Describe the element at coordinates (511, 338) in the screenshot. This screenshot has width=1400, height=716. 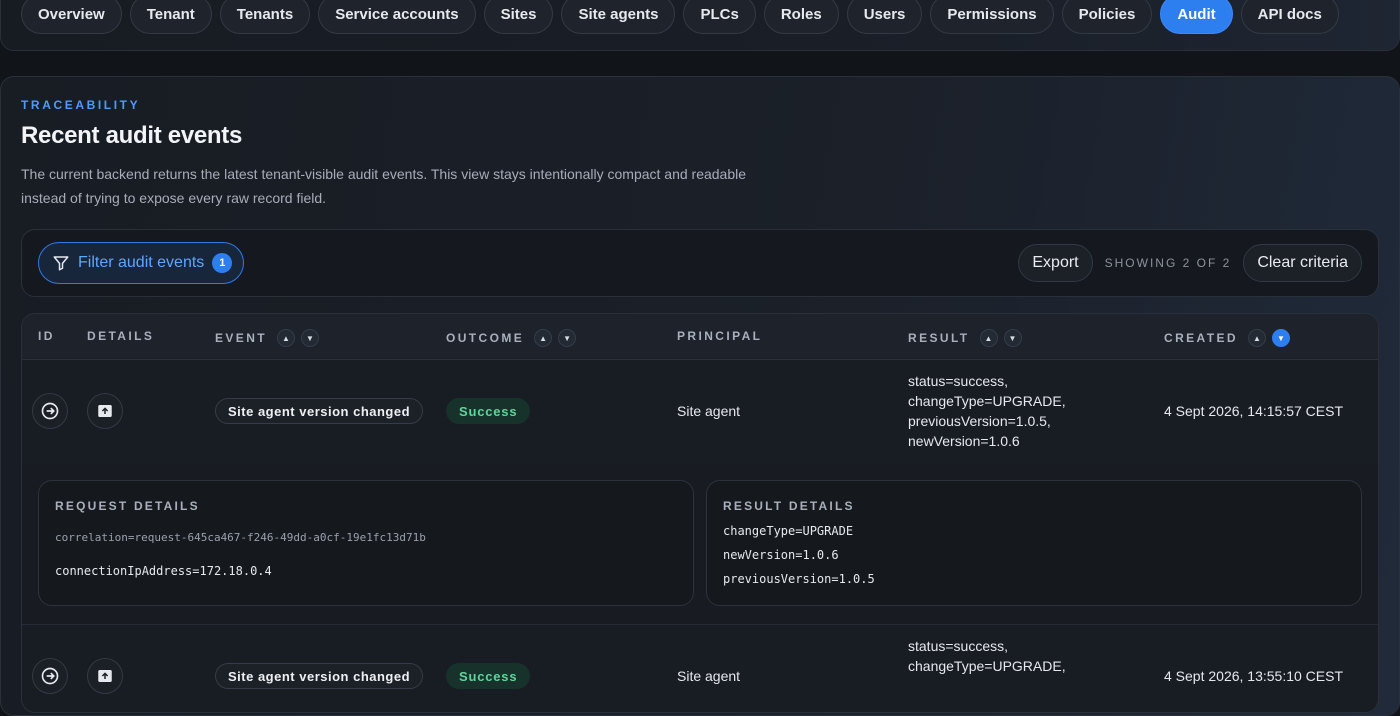
I see `col-outcome: OUTCOME ▲ ▼` at that location.